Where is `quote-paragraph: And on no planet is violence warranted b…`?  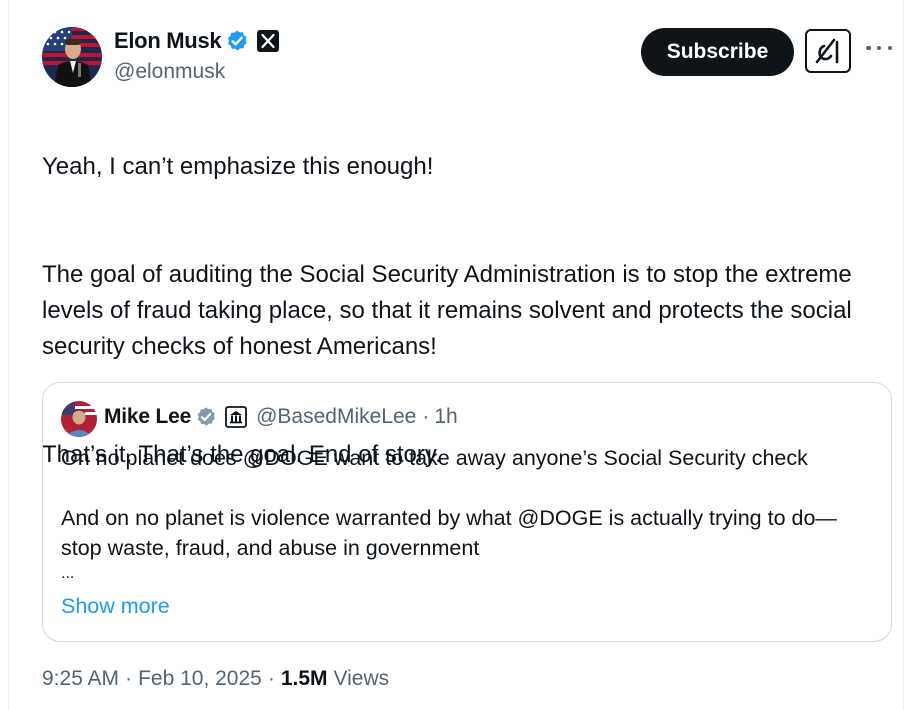 quote-paragraph: And on no planet is violence warranted b… is located at coordinates (449, 533).